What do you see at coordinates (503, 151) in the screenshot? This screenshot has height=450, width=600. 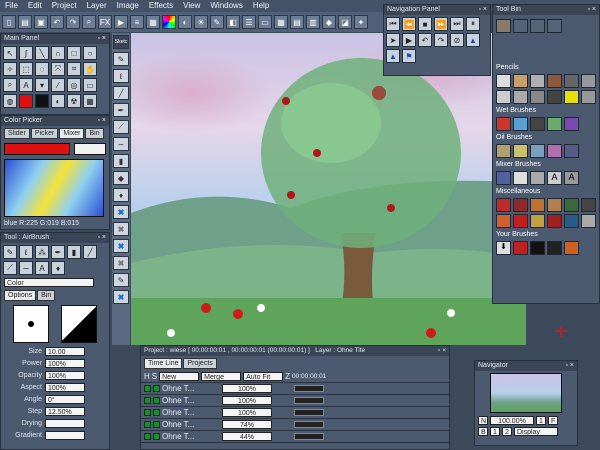 I see `oil-1-icon` at bounding box center [503, 151].